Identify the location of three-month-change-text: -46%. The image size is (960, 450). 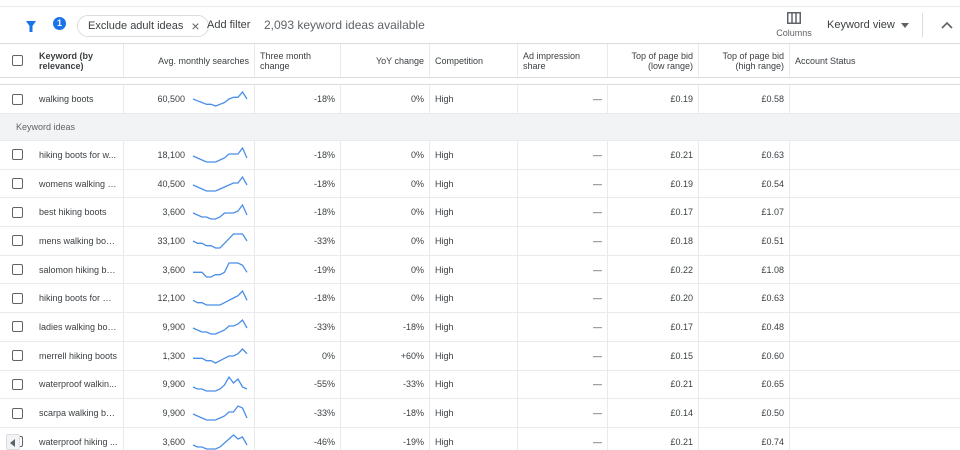
(324, 441).